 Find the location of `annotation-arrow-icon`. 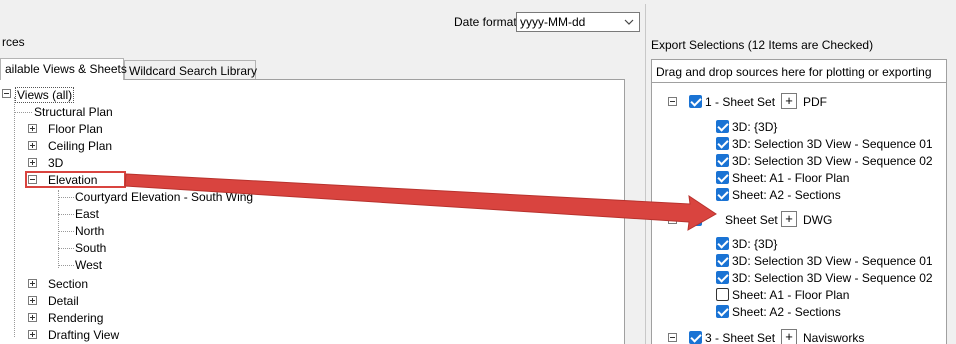

annotation-arrow-icon is located at coordinates (420, 202).